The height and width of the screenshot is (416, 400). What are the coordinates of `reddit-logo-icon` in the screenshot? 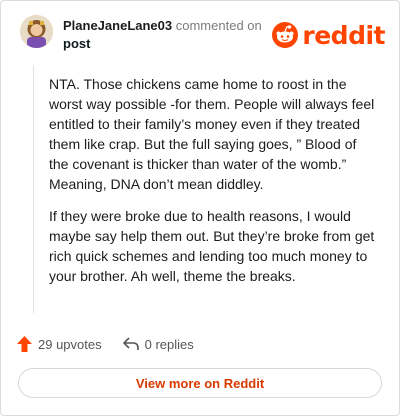 It's located at (285, 35).